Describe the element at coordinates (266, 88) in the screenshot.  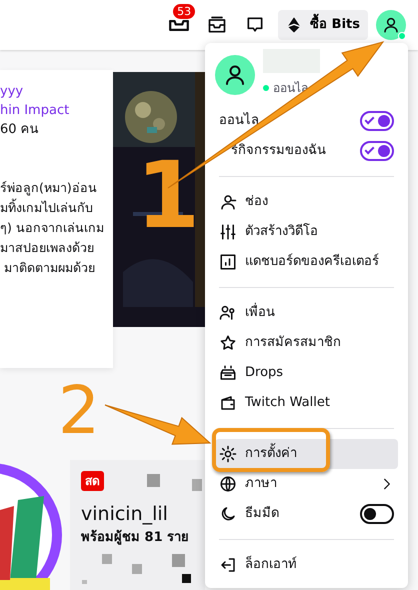
I see `online-dot` at that location.